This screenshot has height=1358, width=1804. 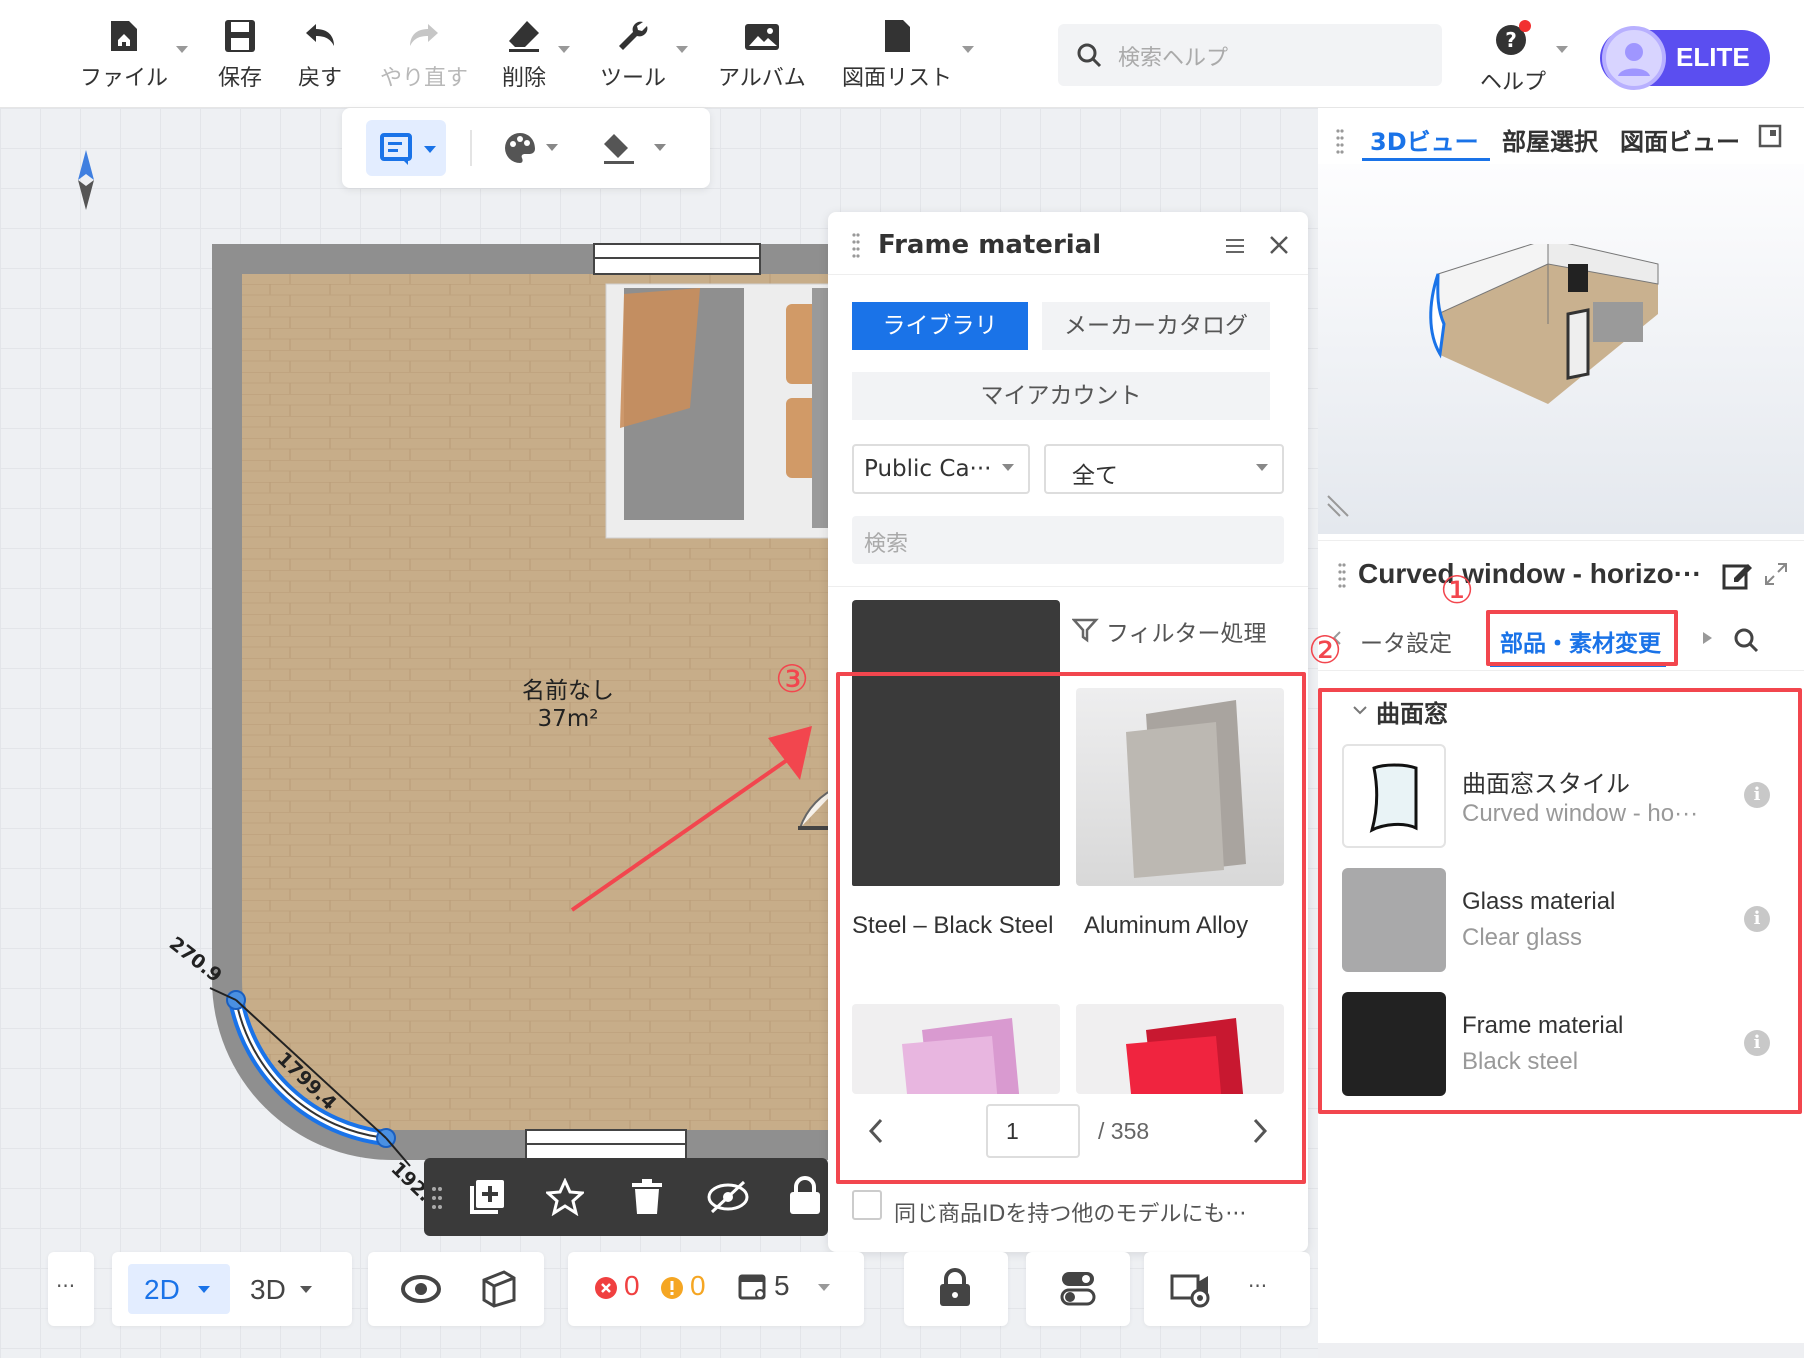 What do you see at coordinates (1360, 710) in the screenshot?
I see `section-collapse-icon` at bounding box center [1360, 710].